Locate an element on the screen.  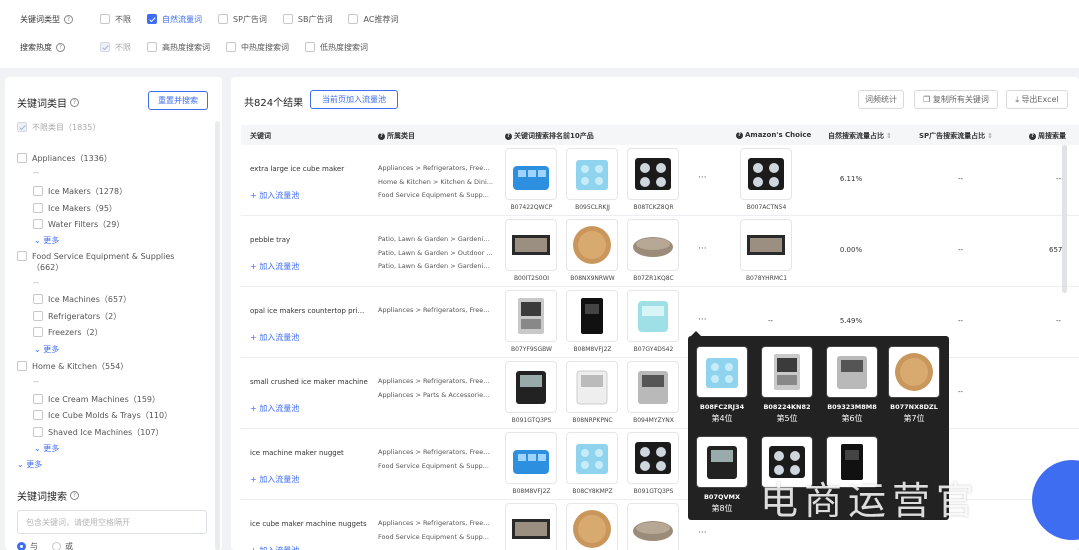
add-page-to-pool-button: 当前页加入流量池 is located at coordinates (354, 99).